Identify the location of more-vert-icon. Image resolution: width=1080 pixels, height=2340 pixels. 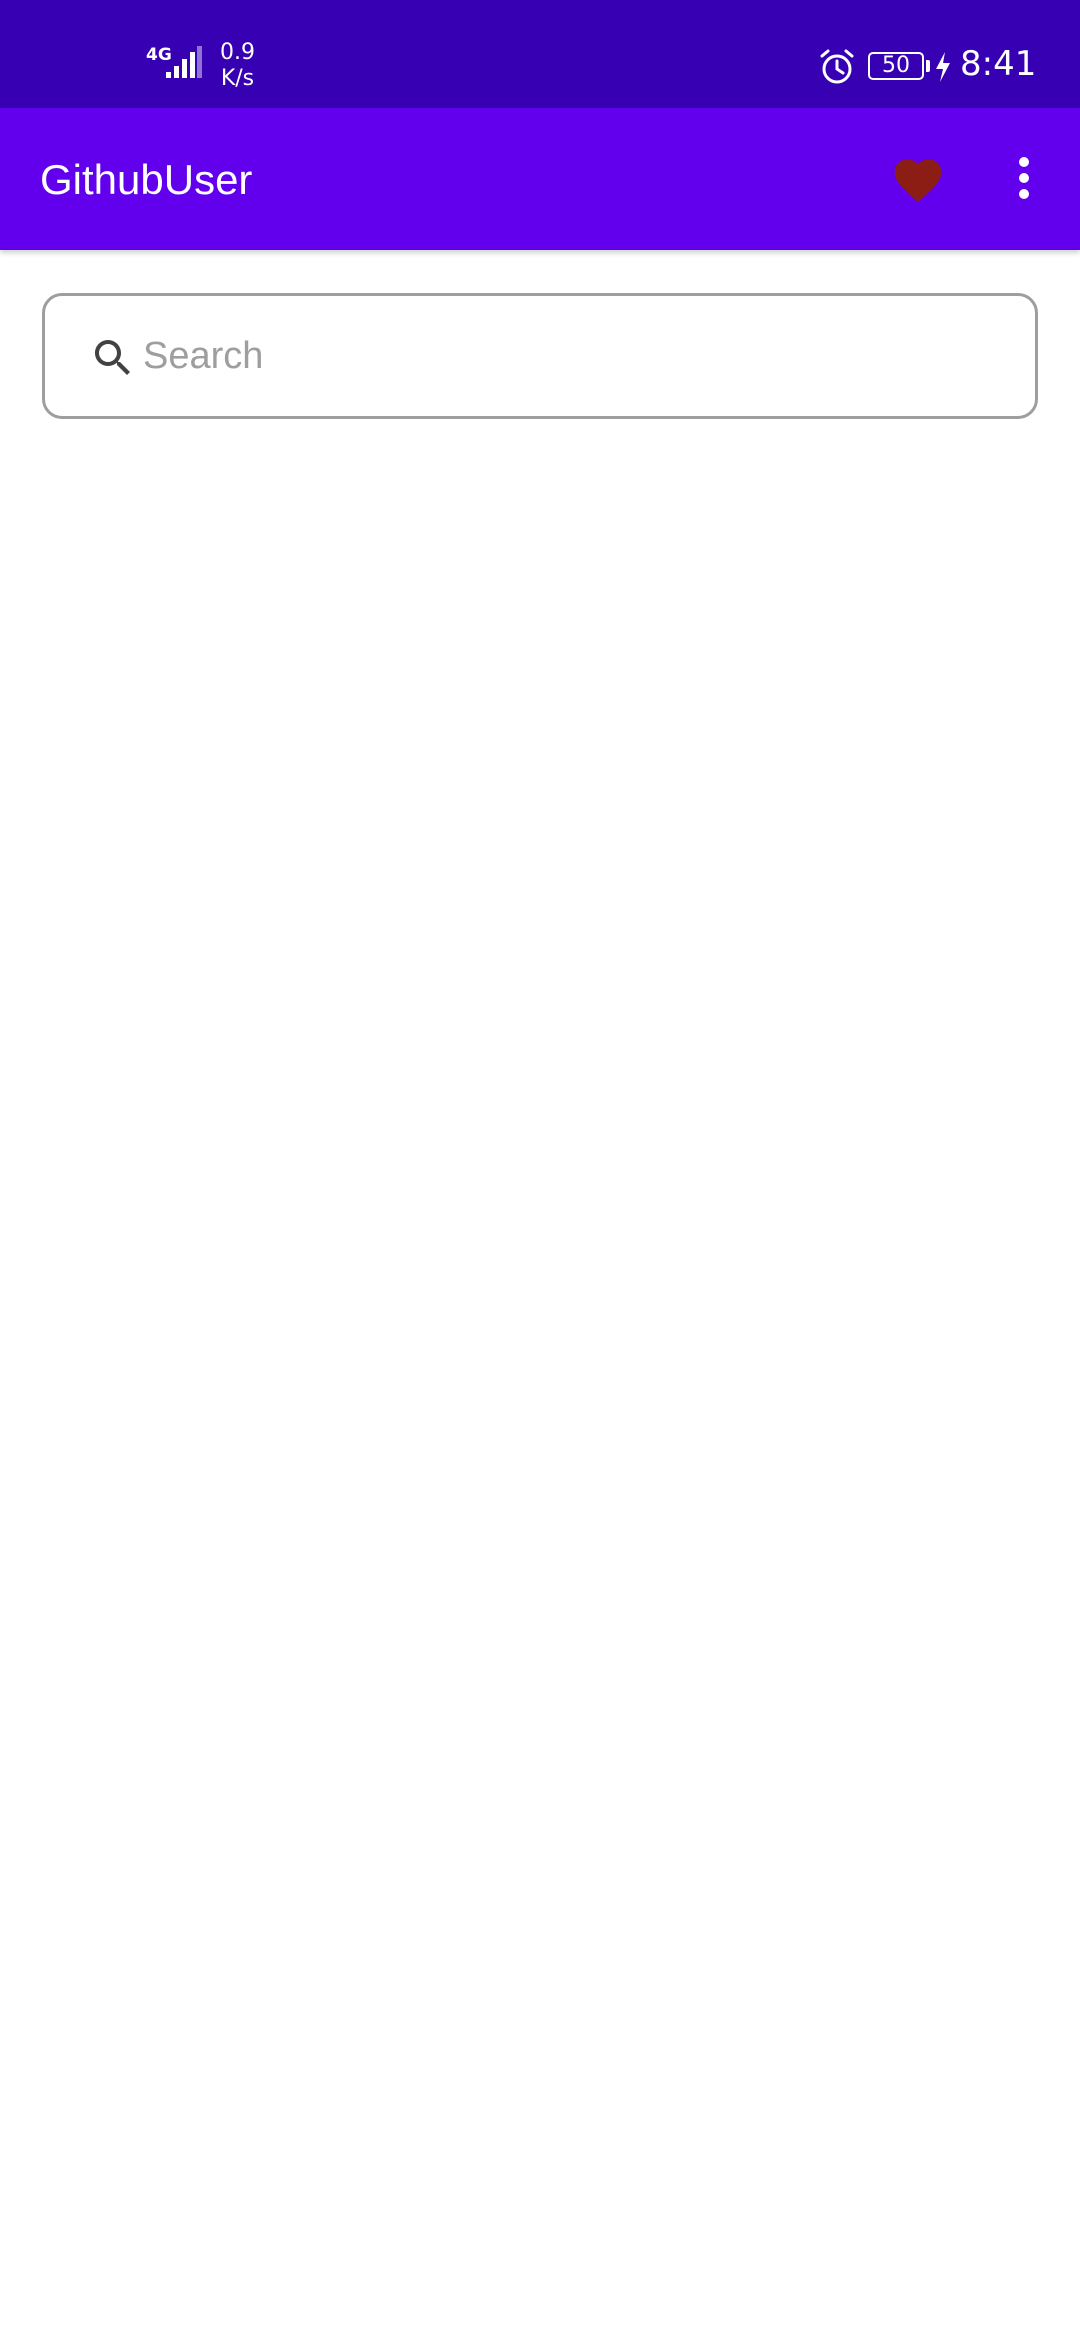
(1024, 178).